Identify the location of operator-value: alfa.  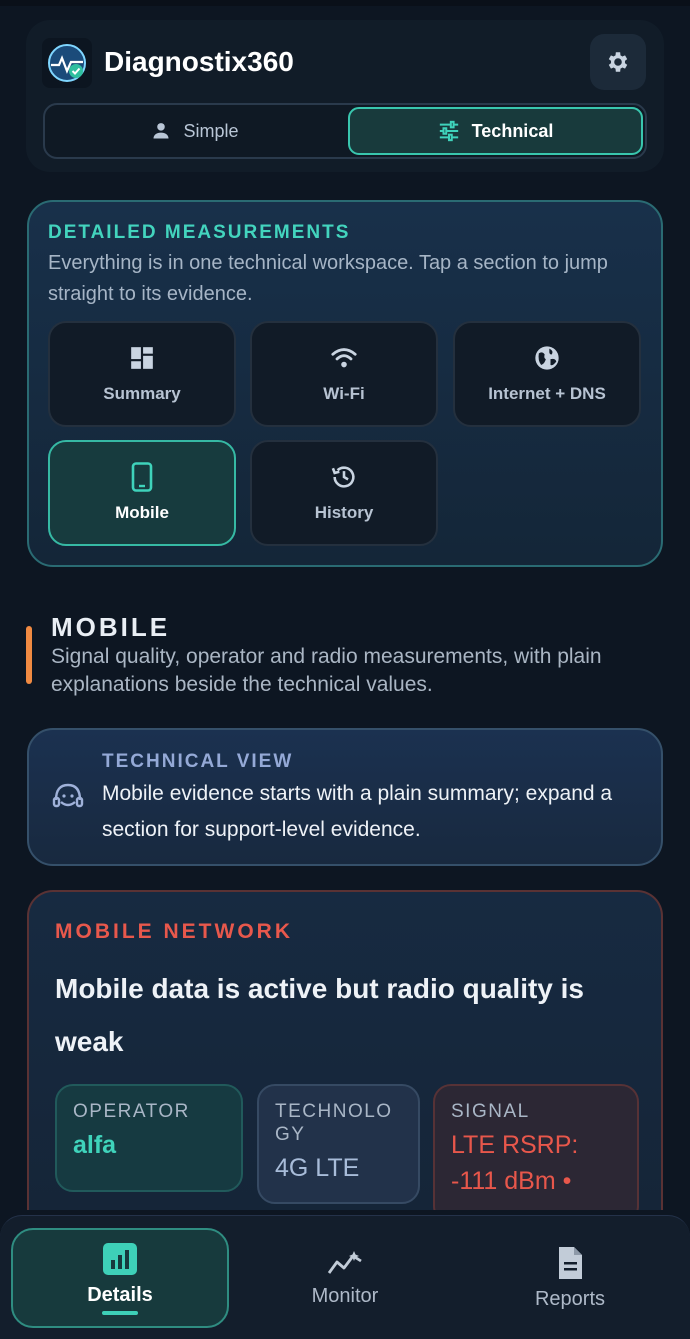
(95, 1145).